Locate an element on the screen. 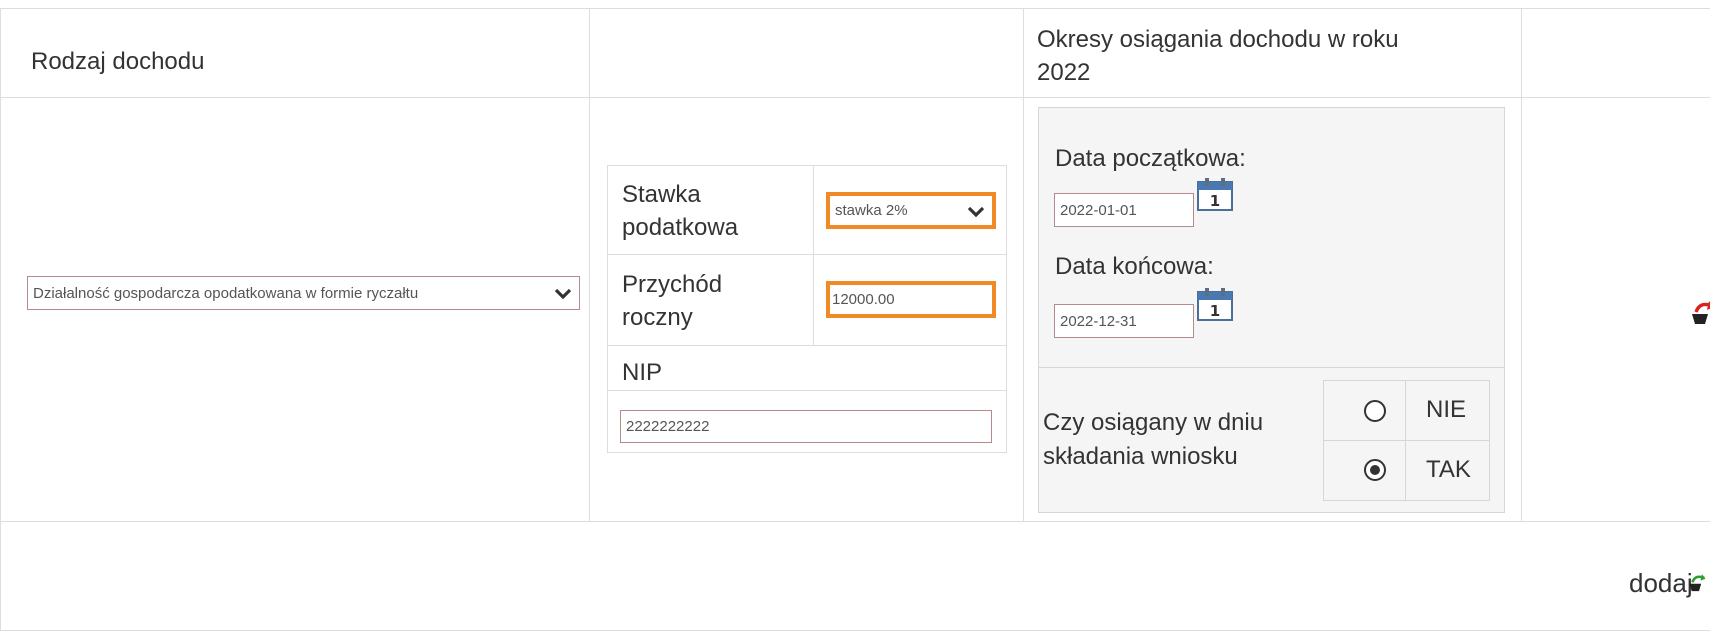 This screenshot has height=631, width=1710. add-row-link: dodaj is located at coordinates (1661, 583).